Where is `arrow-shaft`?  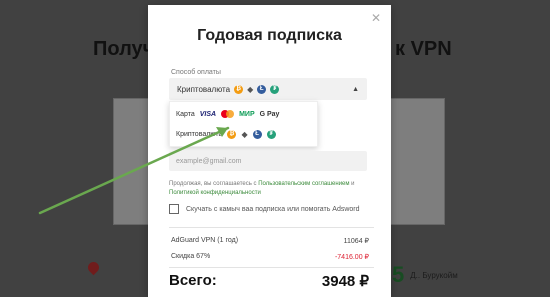
arrow-shaft is located at coordinates (134, 170).